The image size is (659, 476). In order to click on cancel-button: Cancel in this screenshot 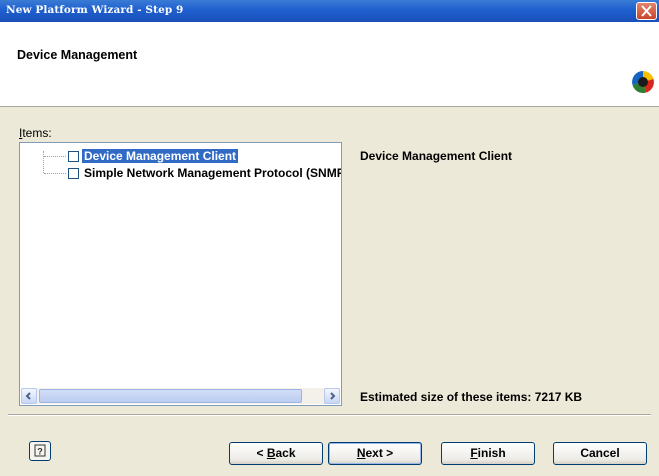, I will do `click(600, 453)`.